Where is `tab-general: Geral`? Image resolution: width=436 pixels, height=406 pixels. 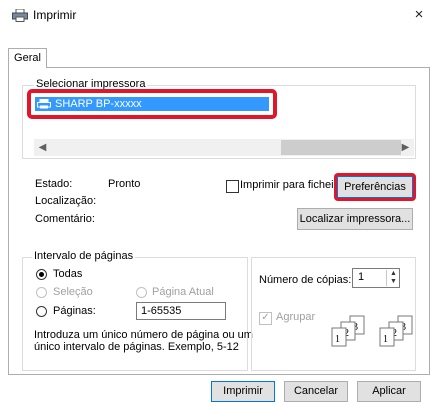
tab-general: Geral is located at coordinates (27, 58).